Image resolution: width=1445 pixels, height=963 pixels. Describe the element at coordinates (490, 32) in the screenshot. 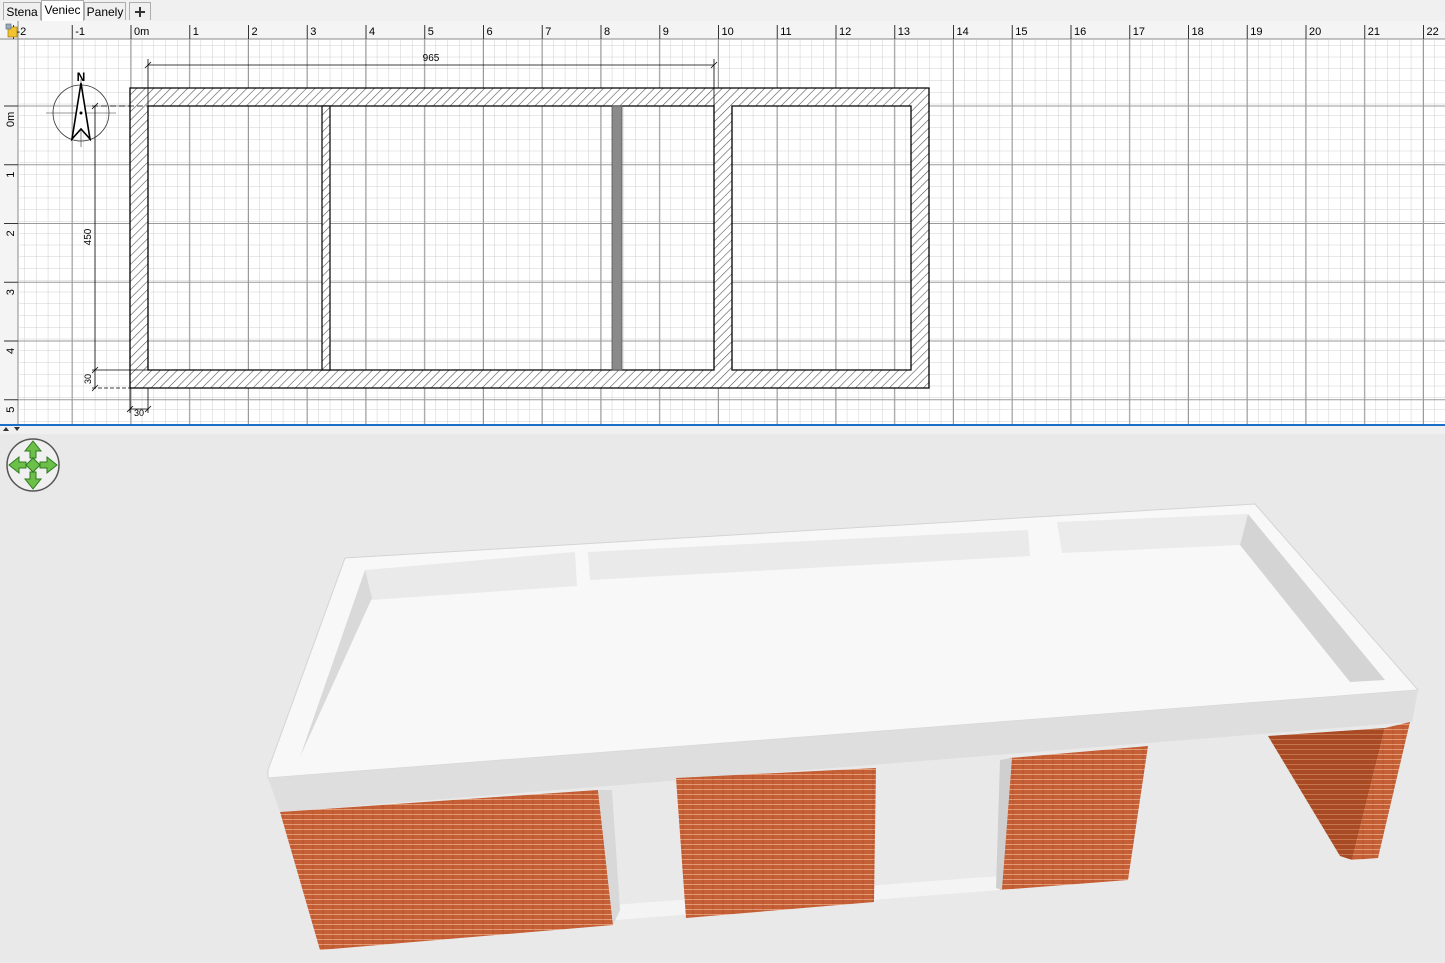

I see `ruler-x-tick-label: 6` at that location.